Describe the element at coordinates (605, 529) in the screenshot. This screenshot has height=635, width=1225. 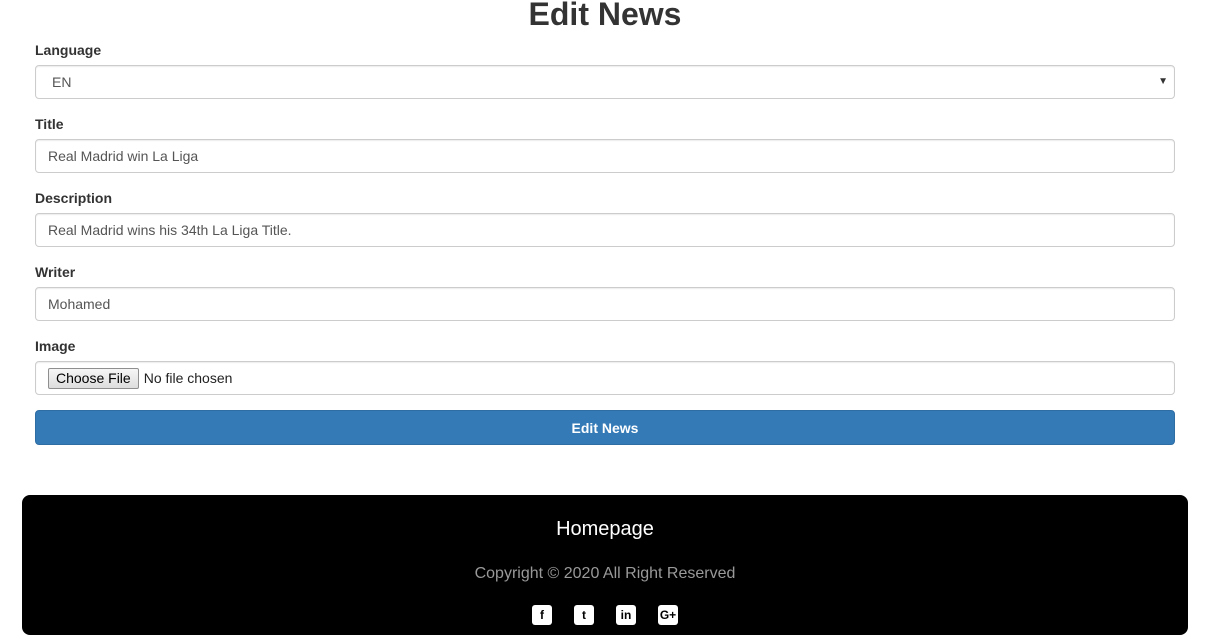
I see `homepage-link: Homepage` at that location.